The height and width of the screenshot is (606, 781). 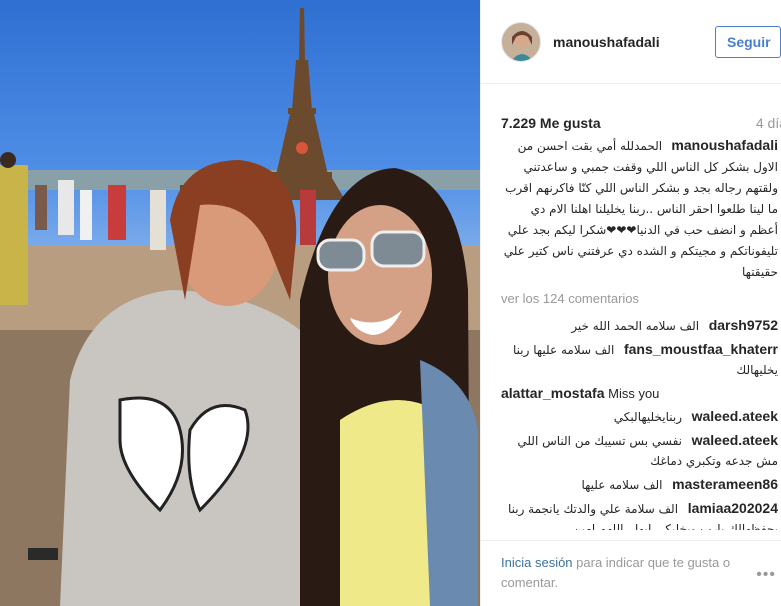 What do you see at coordinates (733, 508) in the screenshot?
I see `comment-username: lamiaa202024` at bounding box center [733, 508].